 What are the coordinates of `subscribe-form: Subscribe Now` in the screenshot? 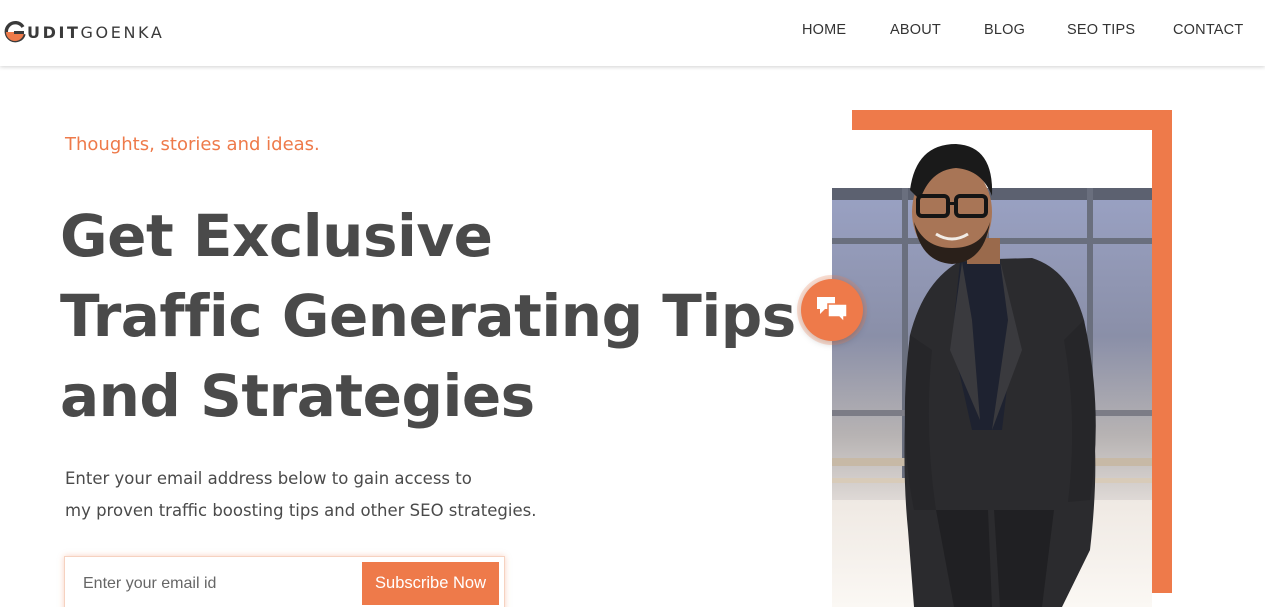 It's located at (284, 581).